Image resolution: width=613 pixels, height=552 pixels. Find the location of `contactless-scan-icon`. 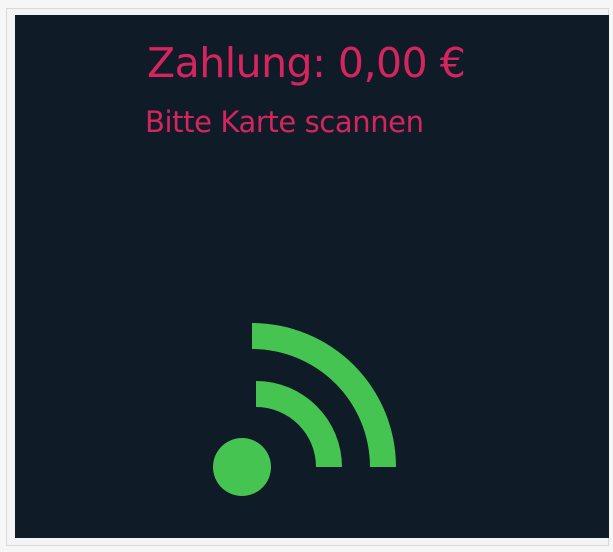

contactless-scan-icon is located at coordinates (304, 409).